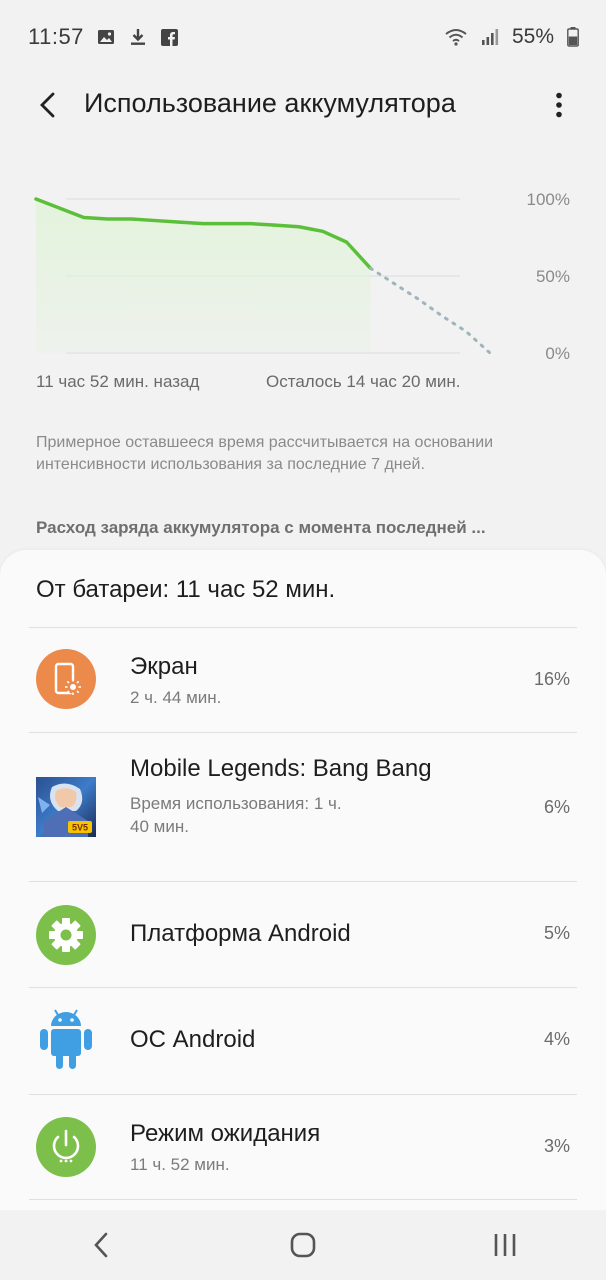 The height and width of the screenshot is (1280, 606). Describe the element at coordinates (225, 1133) in the screenshot. I see `usage-item-name: Режим ожидания` at that location.